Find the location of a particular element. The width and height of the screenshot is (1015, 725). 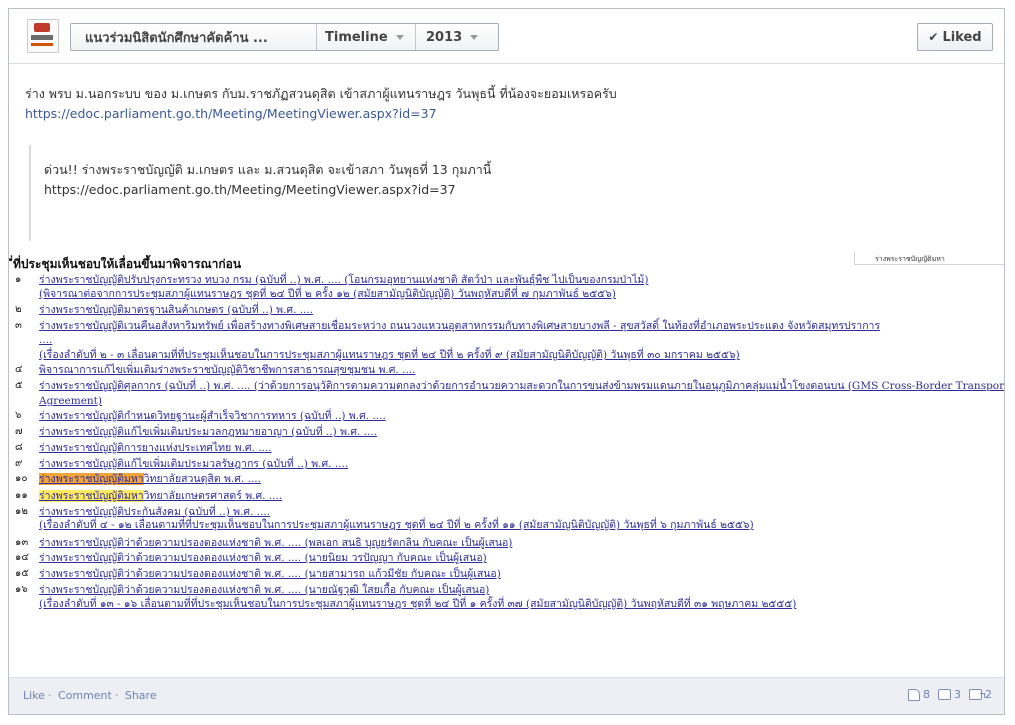

row-number: ๑ is located at coordinates (18, 279).